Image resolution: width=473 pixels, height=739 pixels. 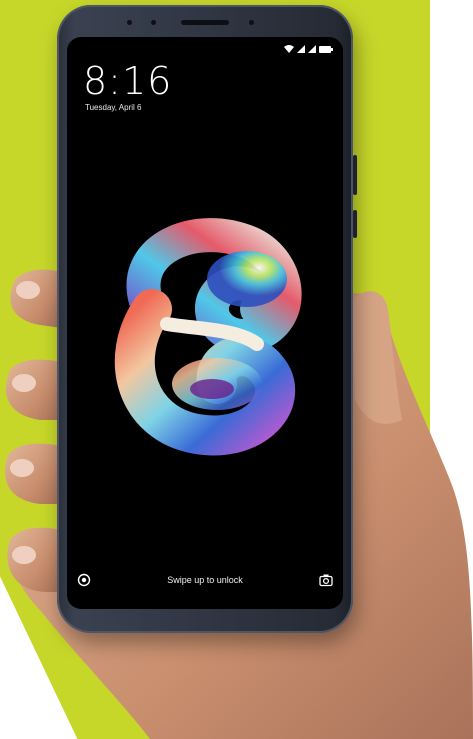 What do you see at coordinates (113, 107) in the screenshot?
I see `lock-date: Tuesday, April 6` at bounding box center [113, 107].